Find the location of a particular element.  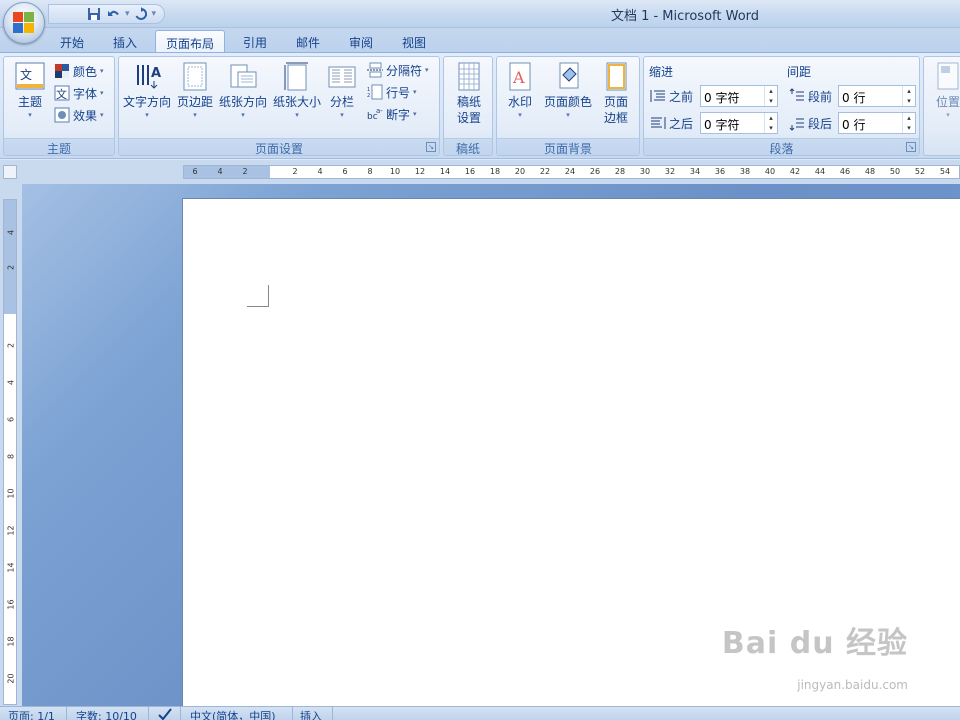

breaks-button: 分隔符 ▾ is located at coordinates (398, 70).